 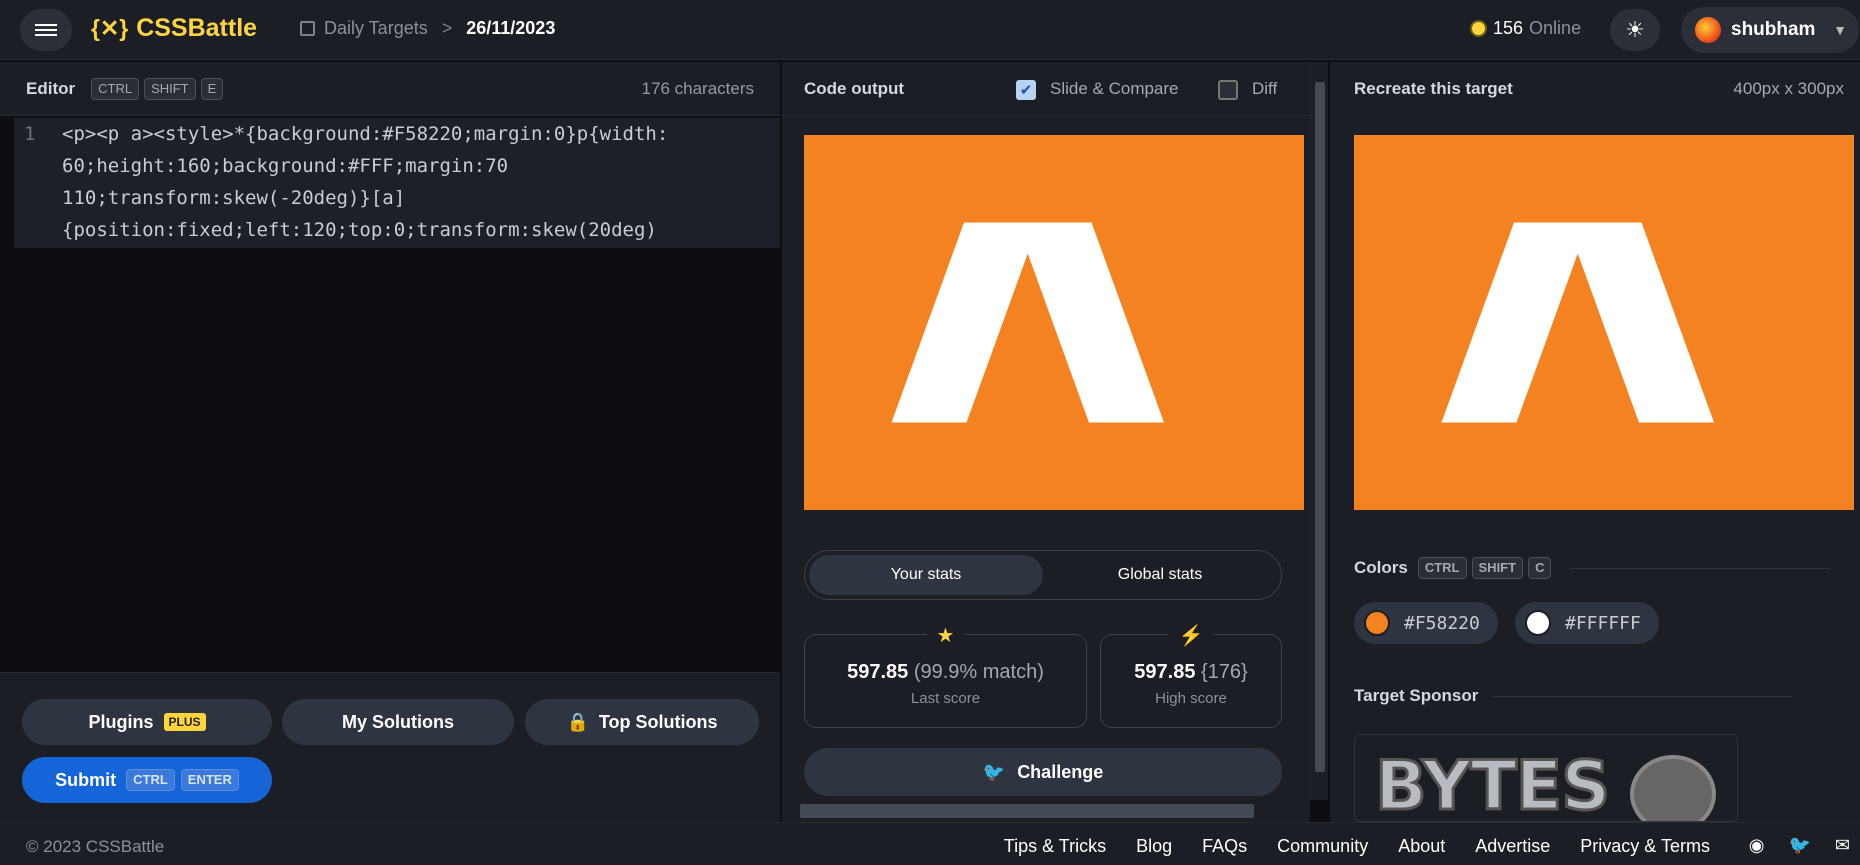 I want to click on stats-tabs: Your stats Global stats, so click(x=1043, y=575).